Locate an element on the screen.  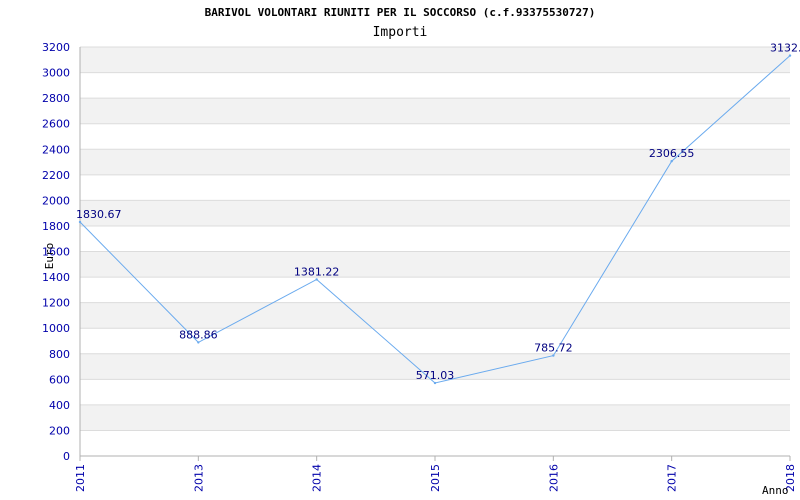
y-tick-label: 200 is located at coordinates (59, 430).